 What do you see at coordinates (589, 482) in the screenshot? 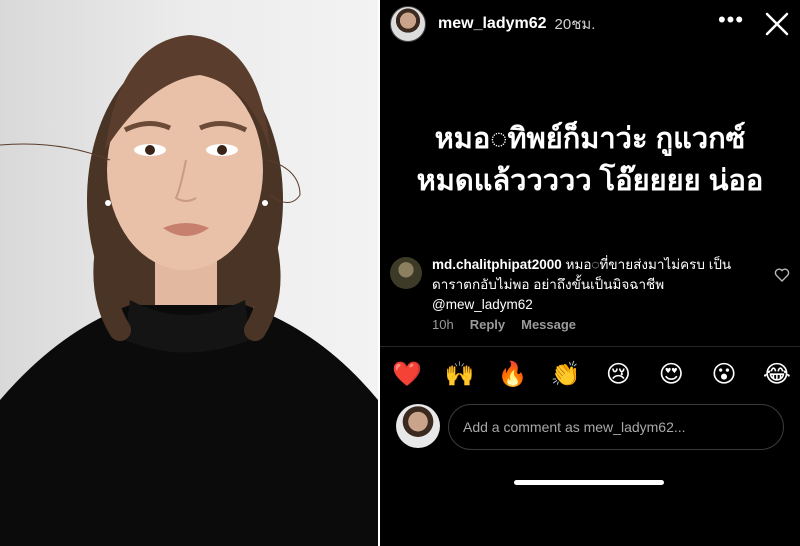
I see `home-indicator` at bounding box center [589, 482].